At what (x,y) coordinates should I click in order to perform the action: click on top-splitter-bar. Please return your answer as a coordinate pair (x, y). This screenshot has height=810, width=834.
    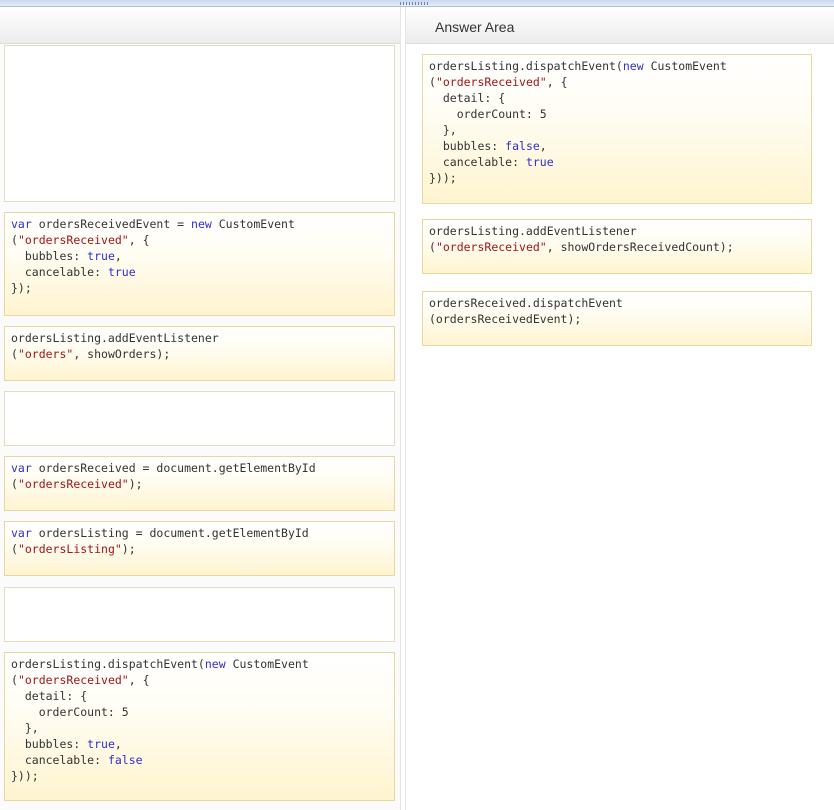
    Looking at the image, I should click on (417, 3).